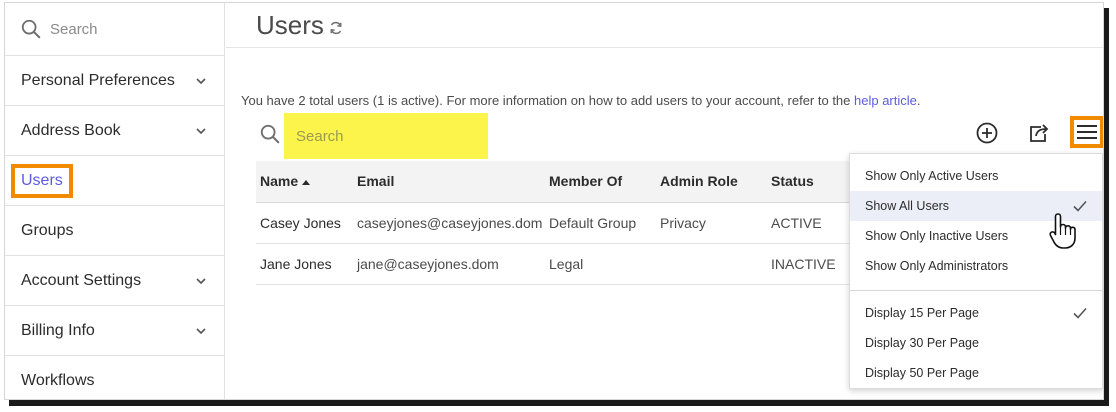 This screenshot has height=412, width=1116. I want to click on table-header-row: Name Email Member Of Admin Role Status, so click(553, 182).